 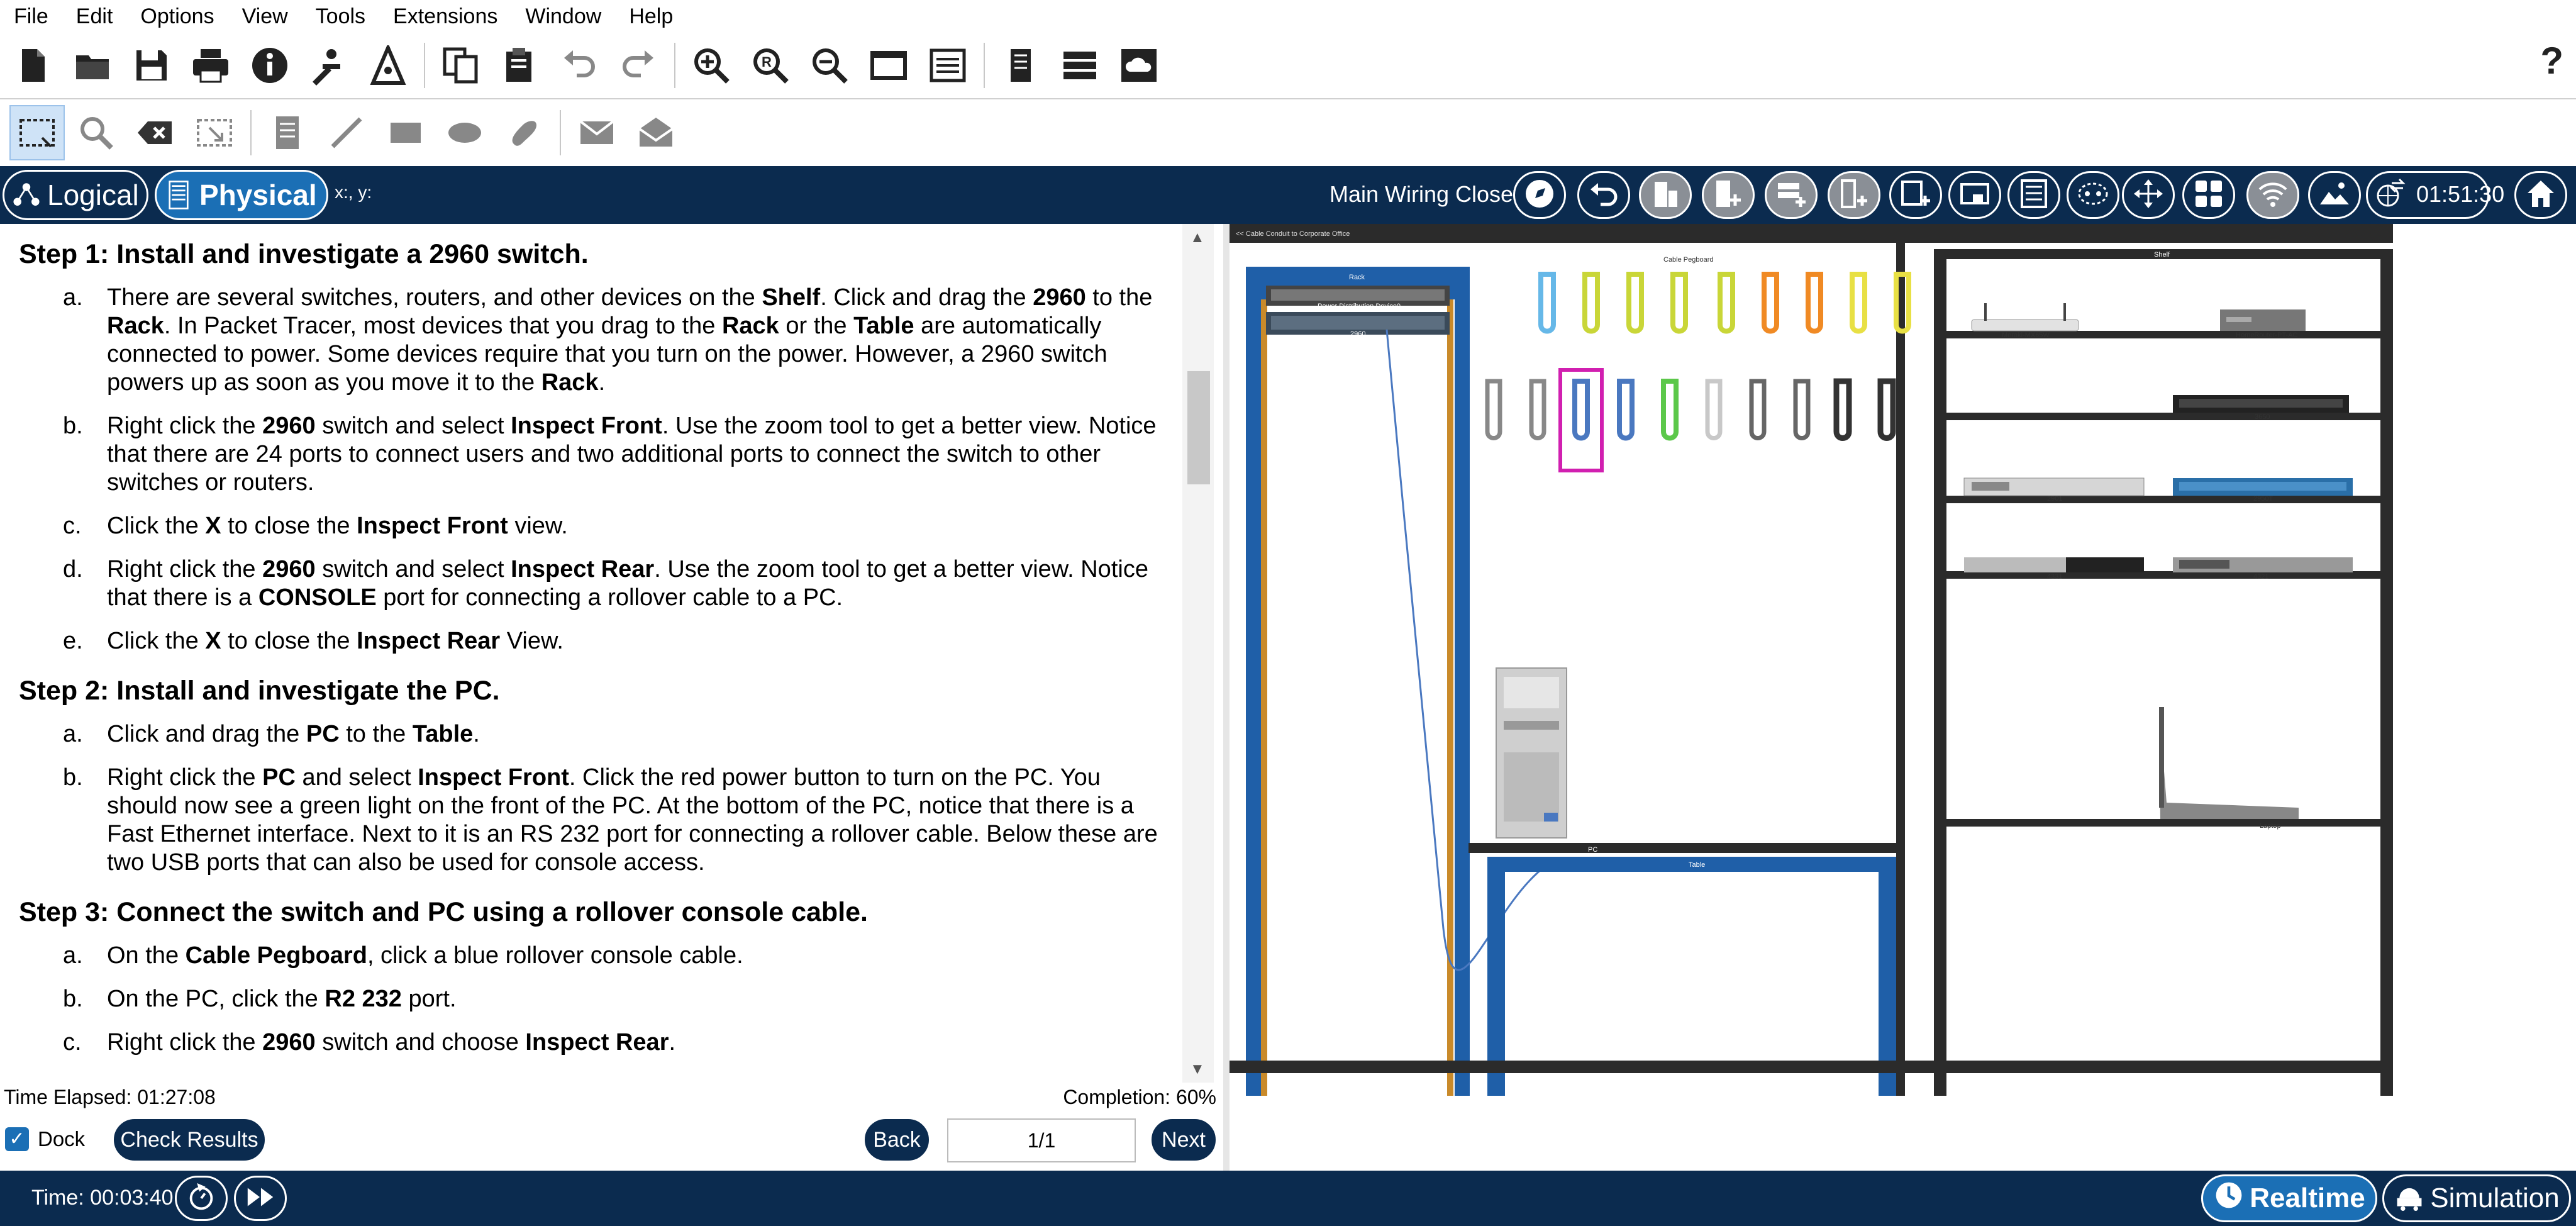 What do you see at coordinates (17, 1139) in the screenshot?
I see `dock-checkbox: ✓` at bounding box center [17, 1139].